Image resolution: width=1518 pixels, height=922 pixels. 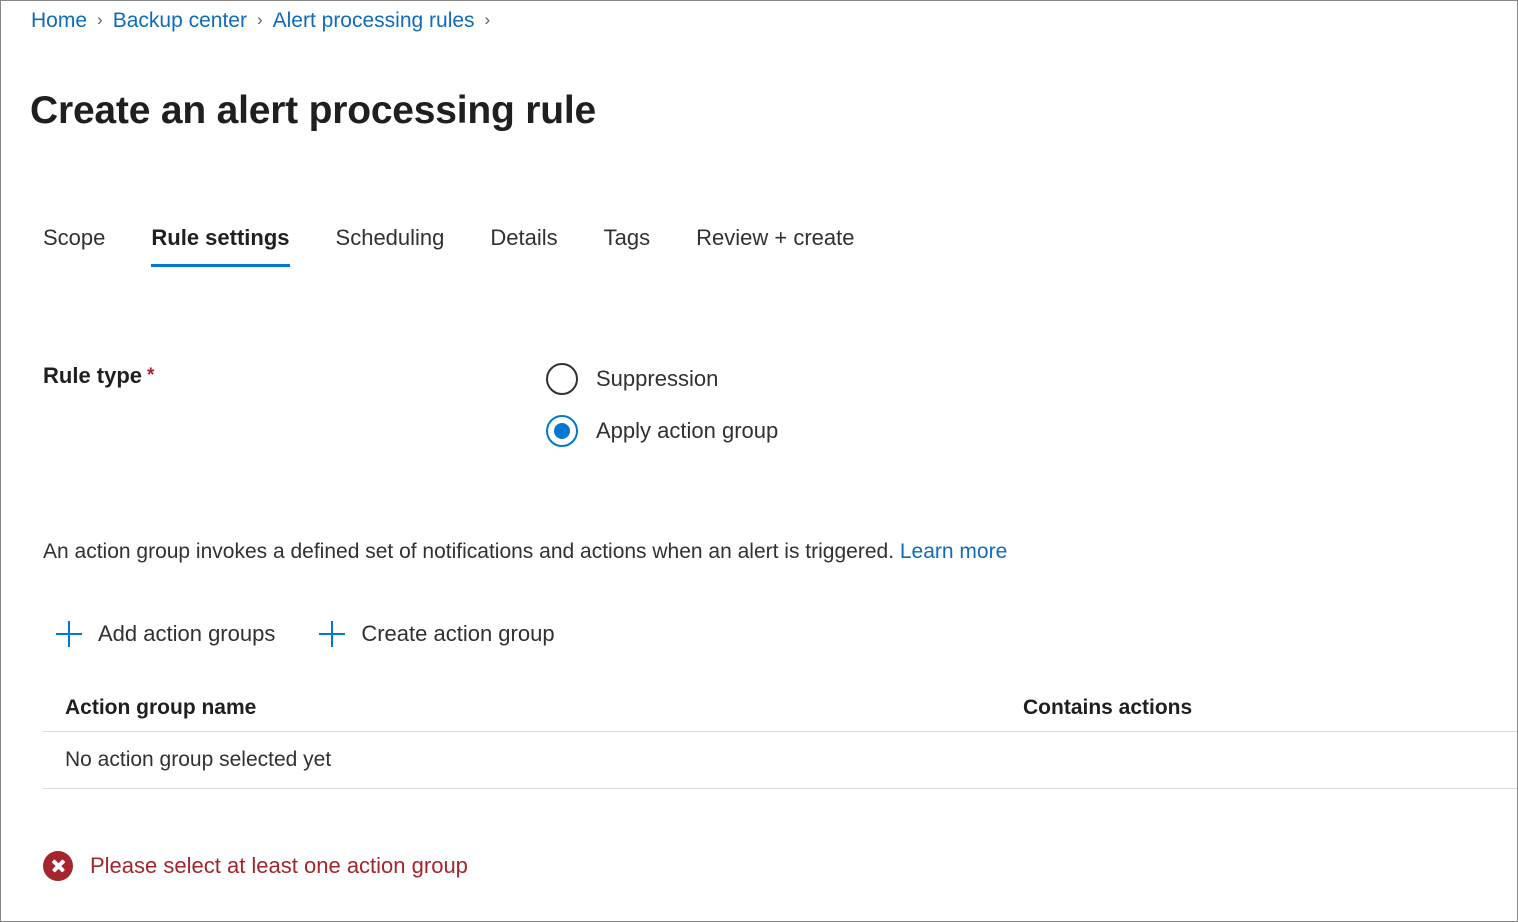 What do you see at coordinates (562, 379) in the screenshot?
I see `radio-unchecked-icon` at bounding box center [562, 379].